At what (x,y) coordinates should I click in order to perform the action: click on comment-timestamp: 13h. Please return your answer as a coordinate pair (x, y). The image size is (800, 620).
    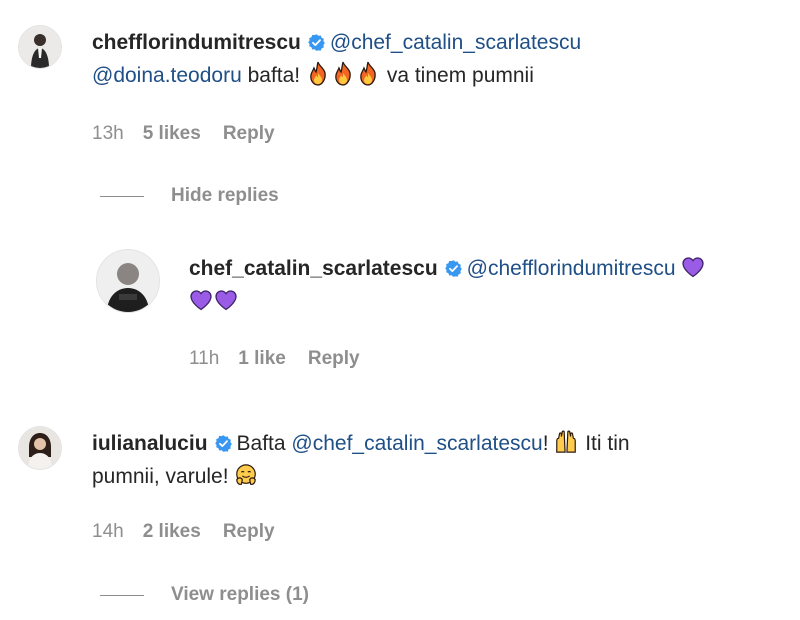
    Looking at the image, I should click on (108, 134).